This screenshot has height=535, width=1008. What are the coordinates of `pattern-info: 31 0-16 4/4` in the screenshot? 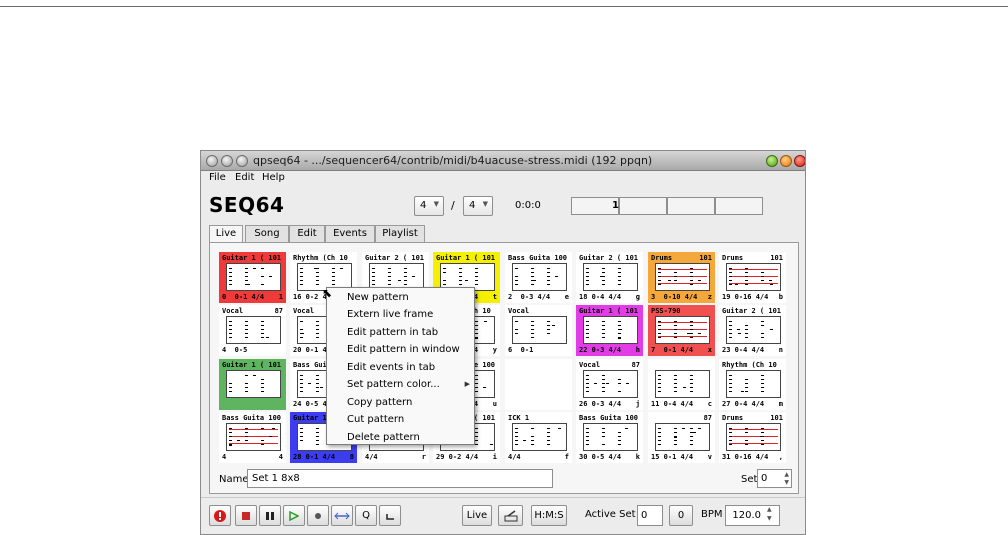 It's located at (745, 457).